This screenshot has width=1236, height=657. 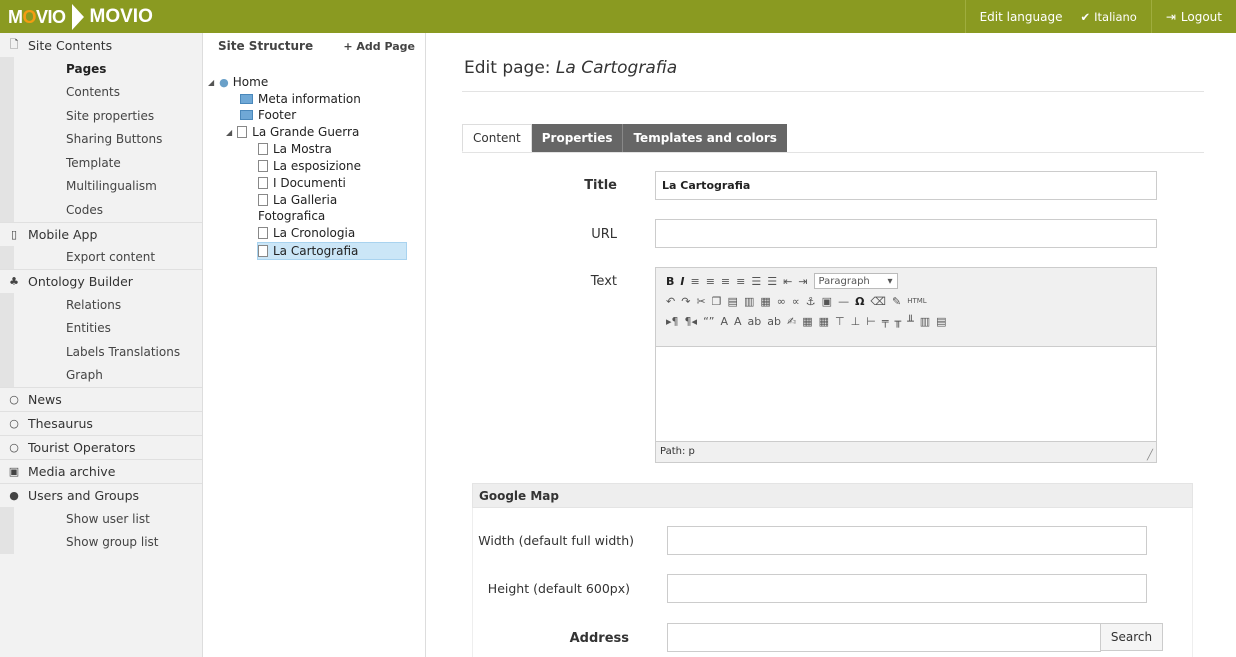 What do you see at coordinates (309, 166) in the screenshot?
I see `tree-node-esposizione: La esposizione` at bounding box center [309, 166].